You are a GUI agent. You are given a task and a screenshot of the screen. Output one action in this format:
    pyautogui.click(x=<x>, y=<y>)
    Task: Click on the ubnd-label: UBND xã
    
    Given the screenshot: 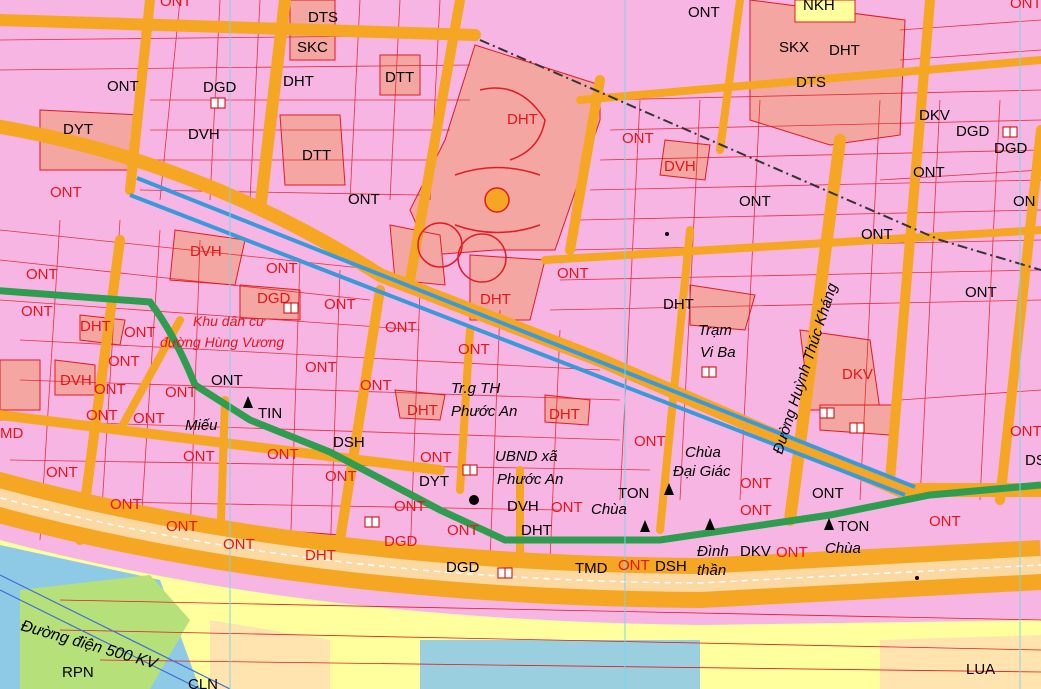 What is the action you would take?
    pyautogui.click(x=526, y=456)
    